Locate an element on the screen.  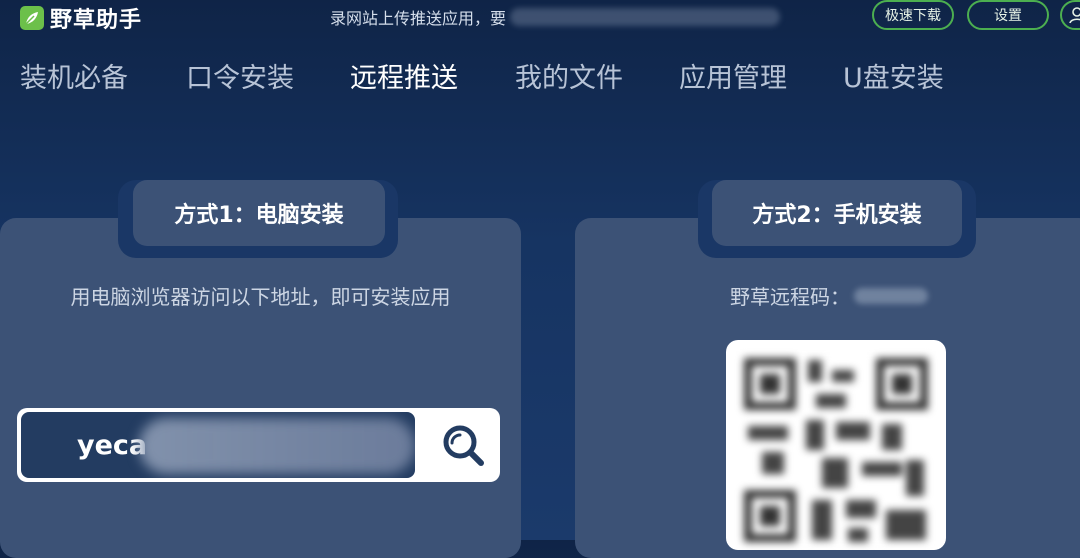
search-icon is located at coordinates (463, 445).